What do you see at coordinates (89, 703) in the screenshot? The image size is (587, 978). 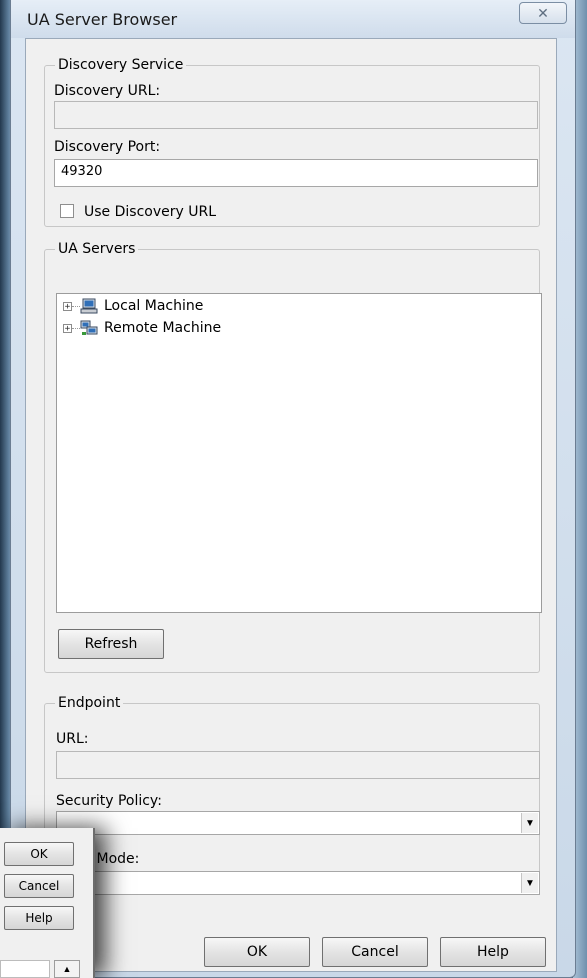 I see `endpoint-legend: Endpoint` at bounding box center [89, 703].